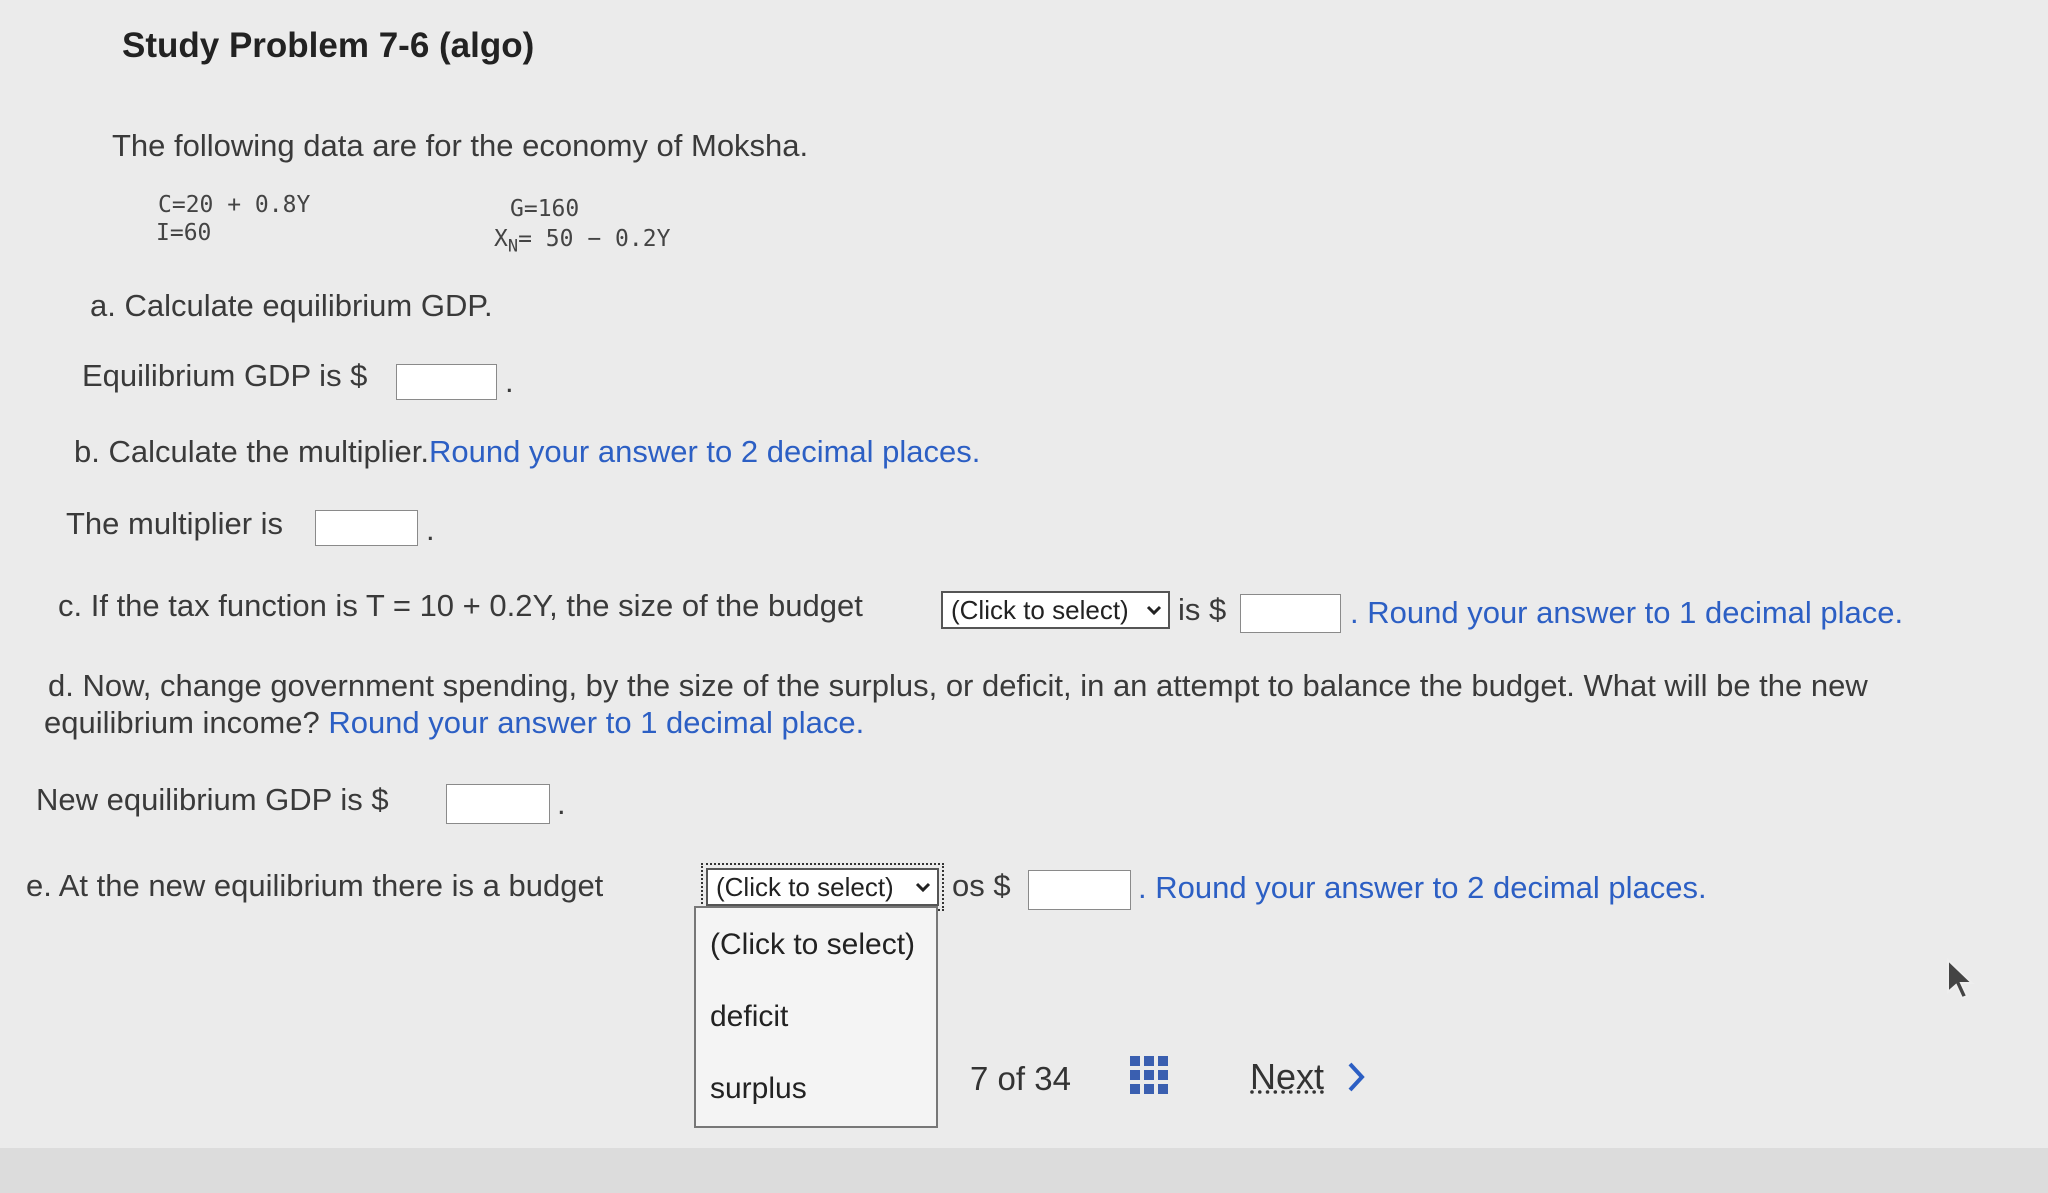 The width and height of the screenshot is (2048, 1193). What do you see at coordinates (1431, 887) in the screenshot?
I see `part-e-instruction-text: Round your answer to 2 decimal places.` at bounding box center [1431, 887].